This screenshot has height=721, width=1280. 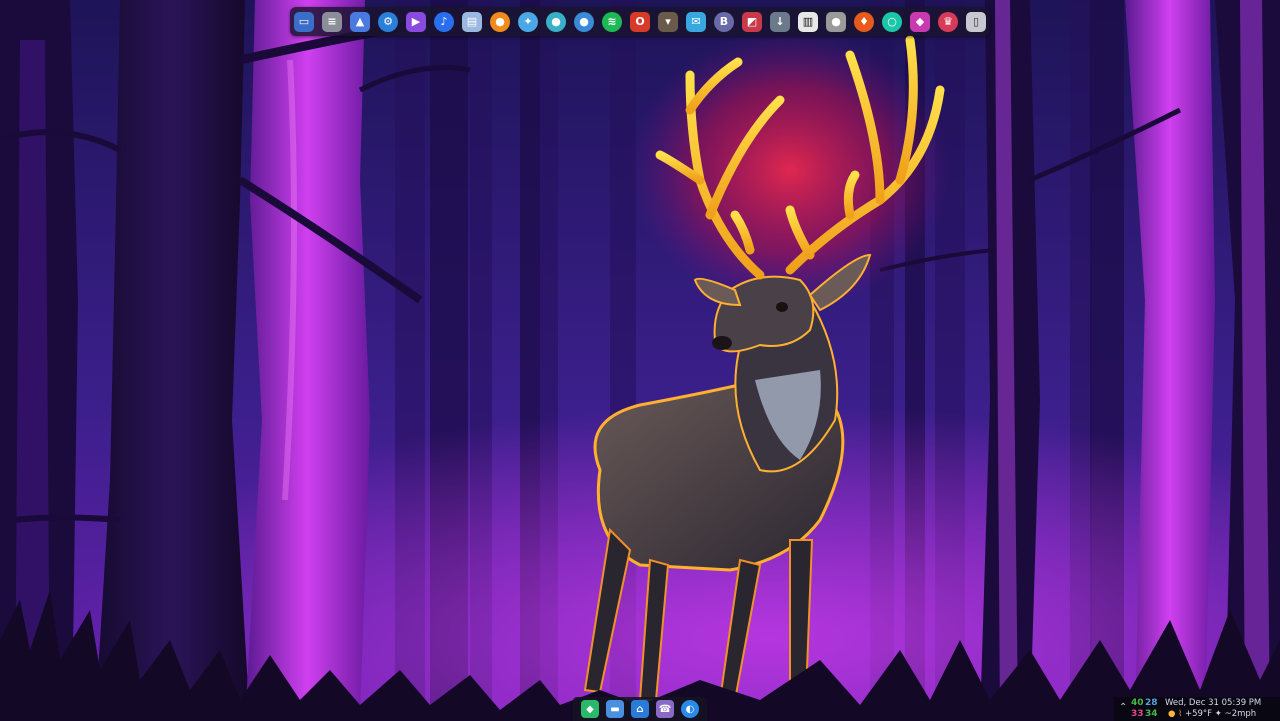 What do you see at coordinates (668, 21) in the screenshot?
I see `cat-icon: ▾` at bounding box center [668, 21].